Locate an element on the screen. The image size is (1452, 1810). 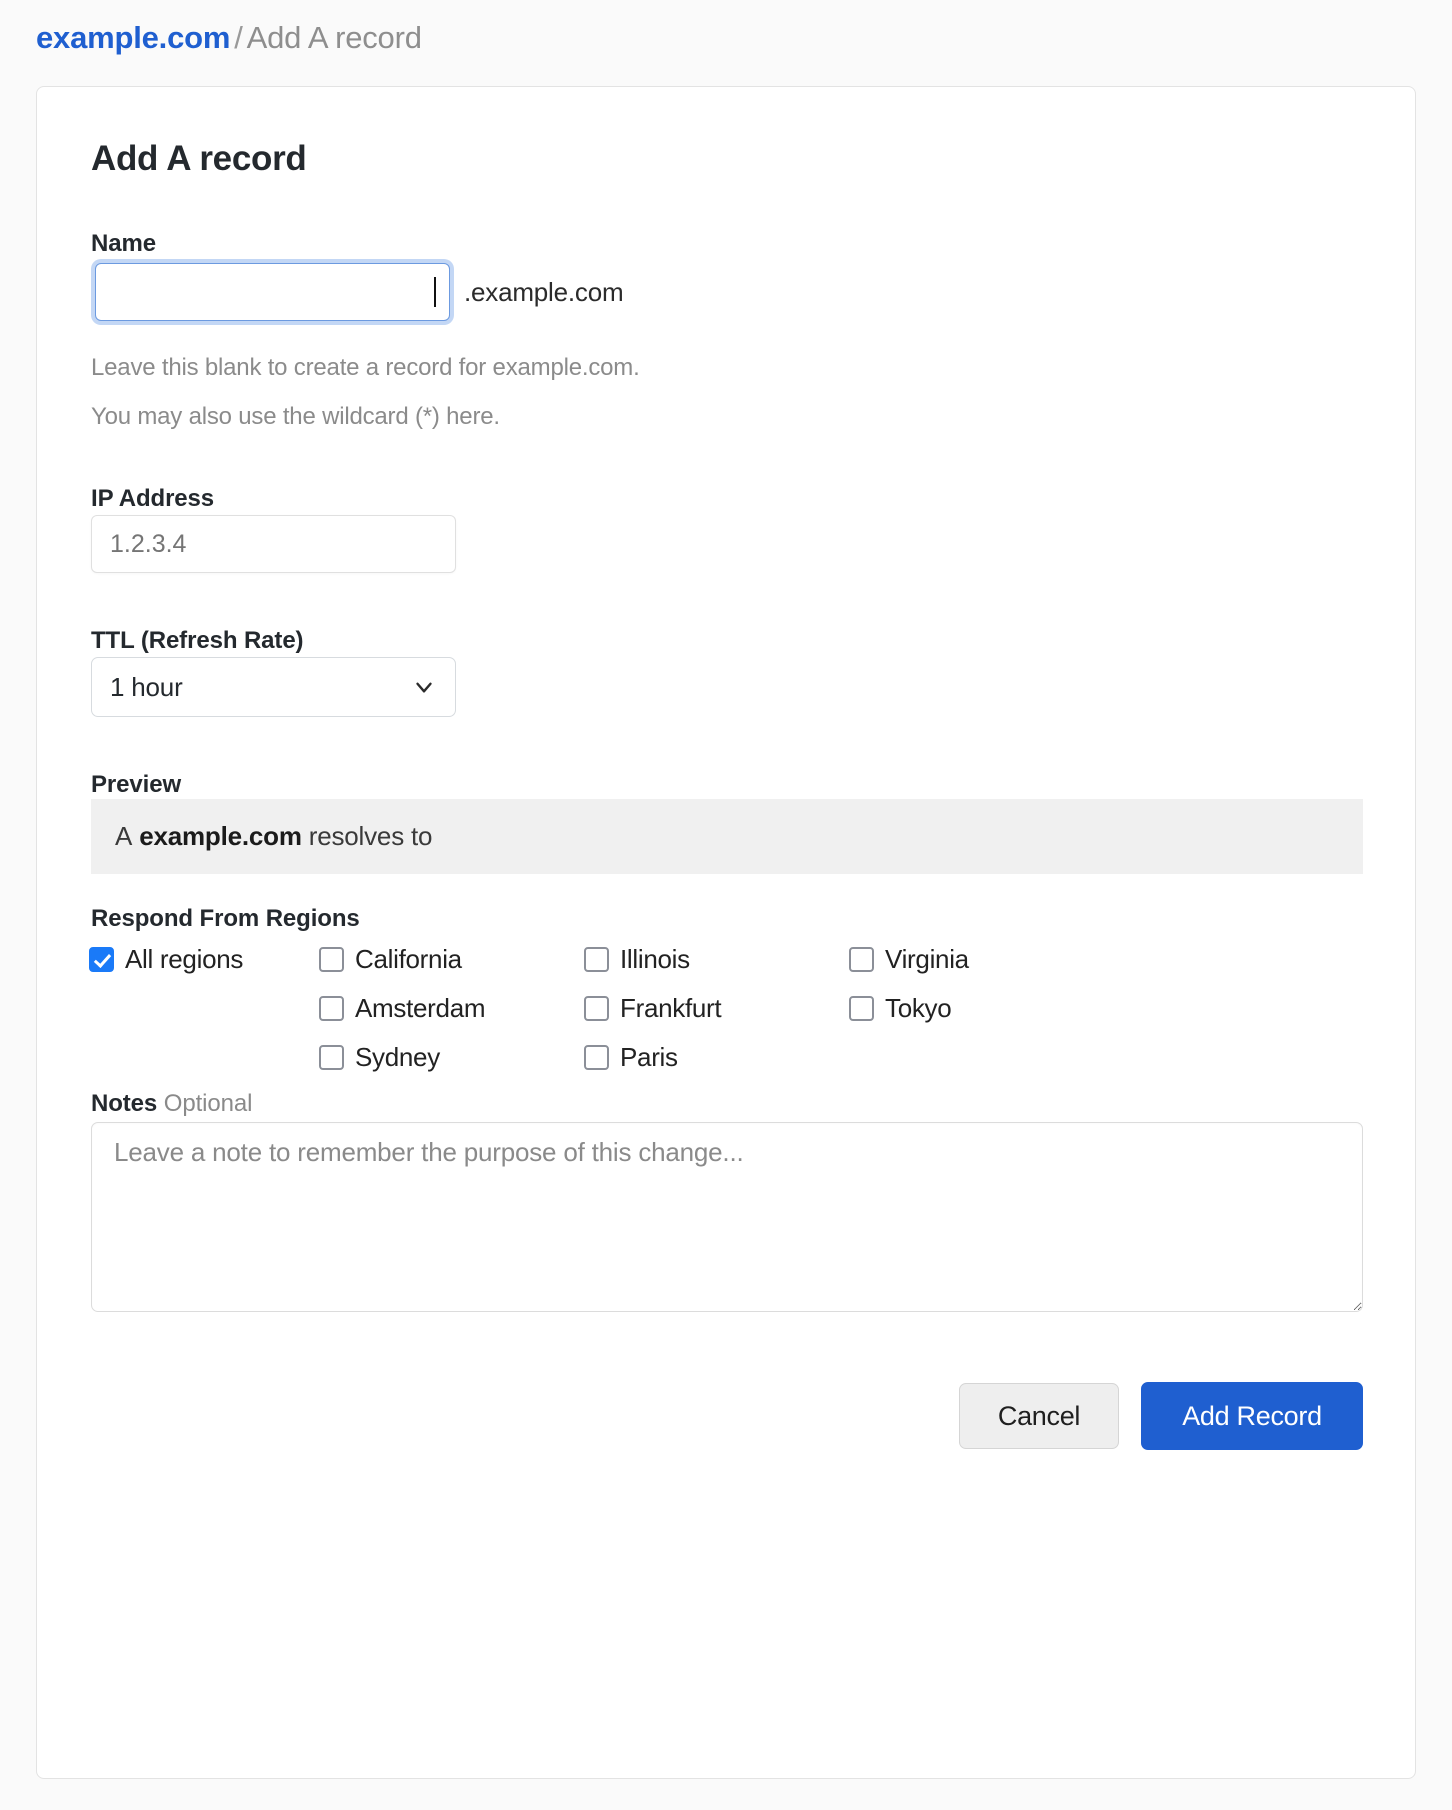
chevron-down-icon is located at coordinates (424, 687).